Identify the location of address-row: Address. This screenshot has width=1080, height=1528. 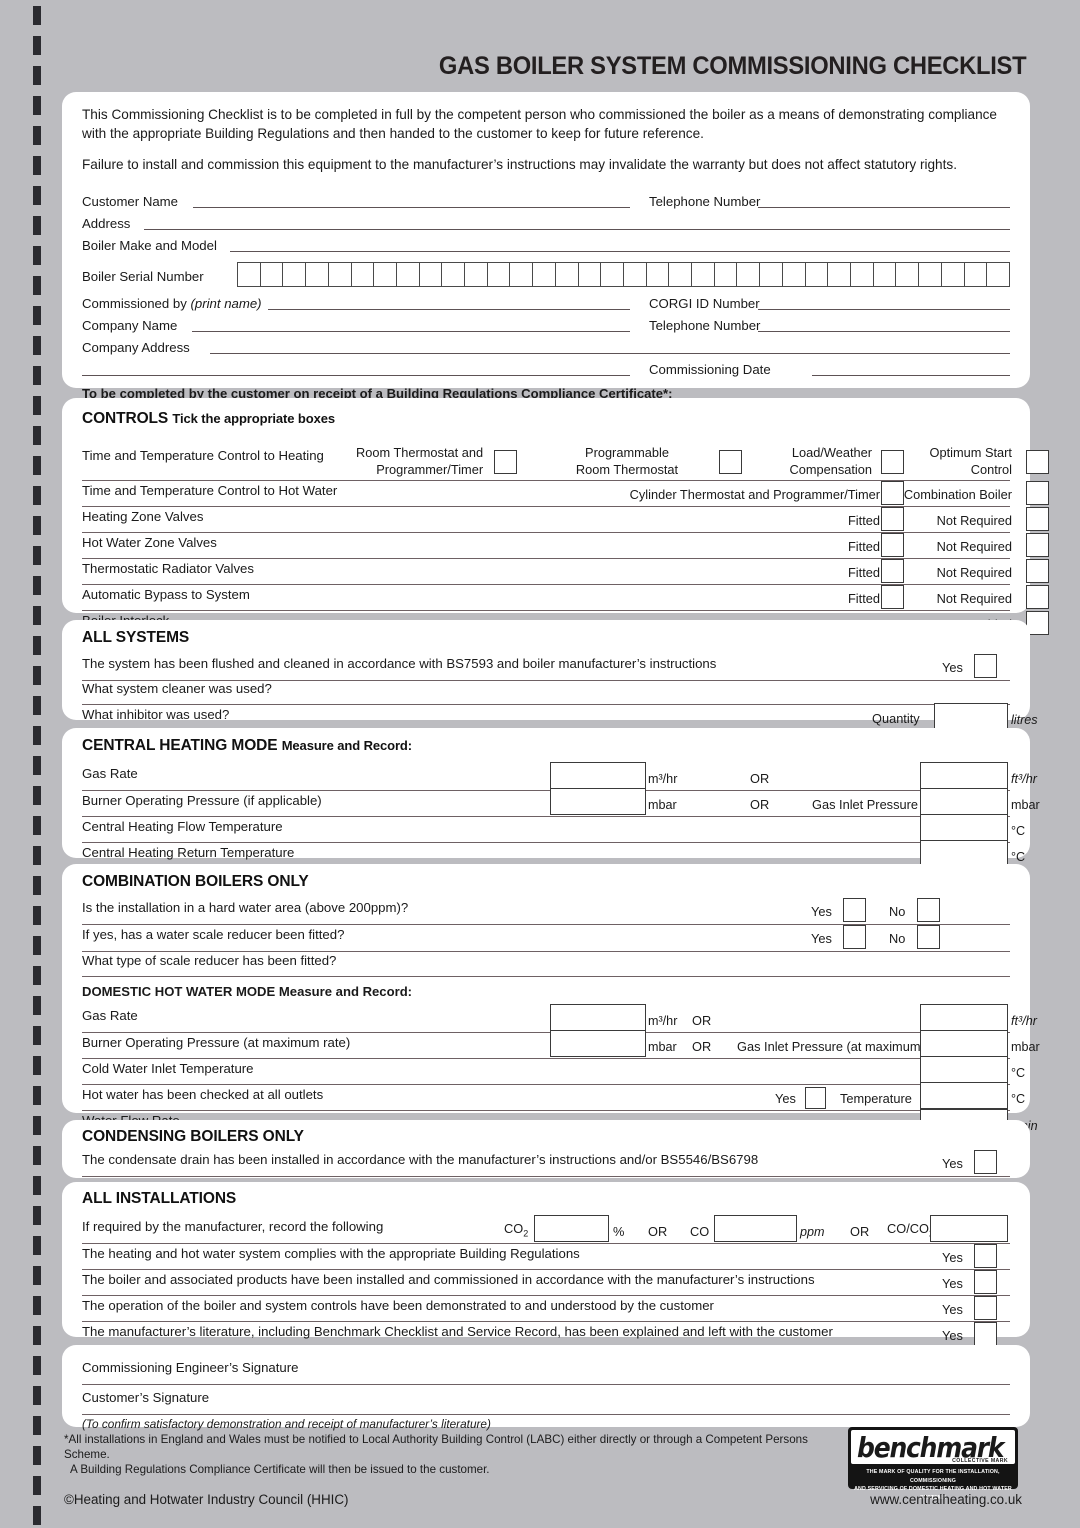
(546, 221).